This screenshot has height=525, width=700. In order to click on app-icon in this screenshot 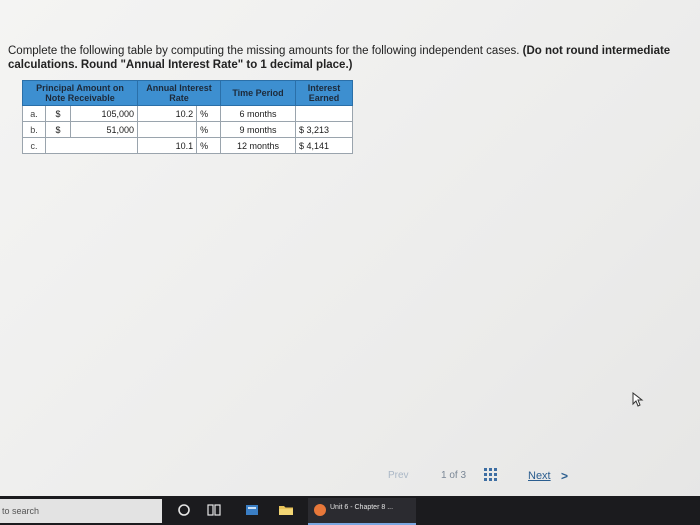, I will do `click(252, 510)`.